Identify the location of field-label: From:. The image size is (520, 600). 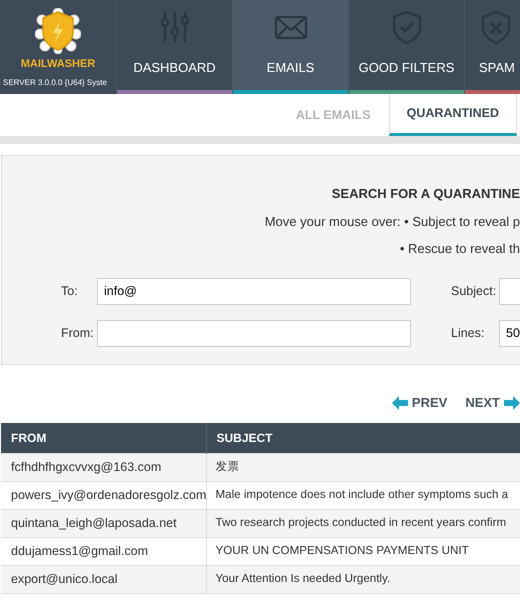
(78, 333).